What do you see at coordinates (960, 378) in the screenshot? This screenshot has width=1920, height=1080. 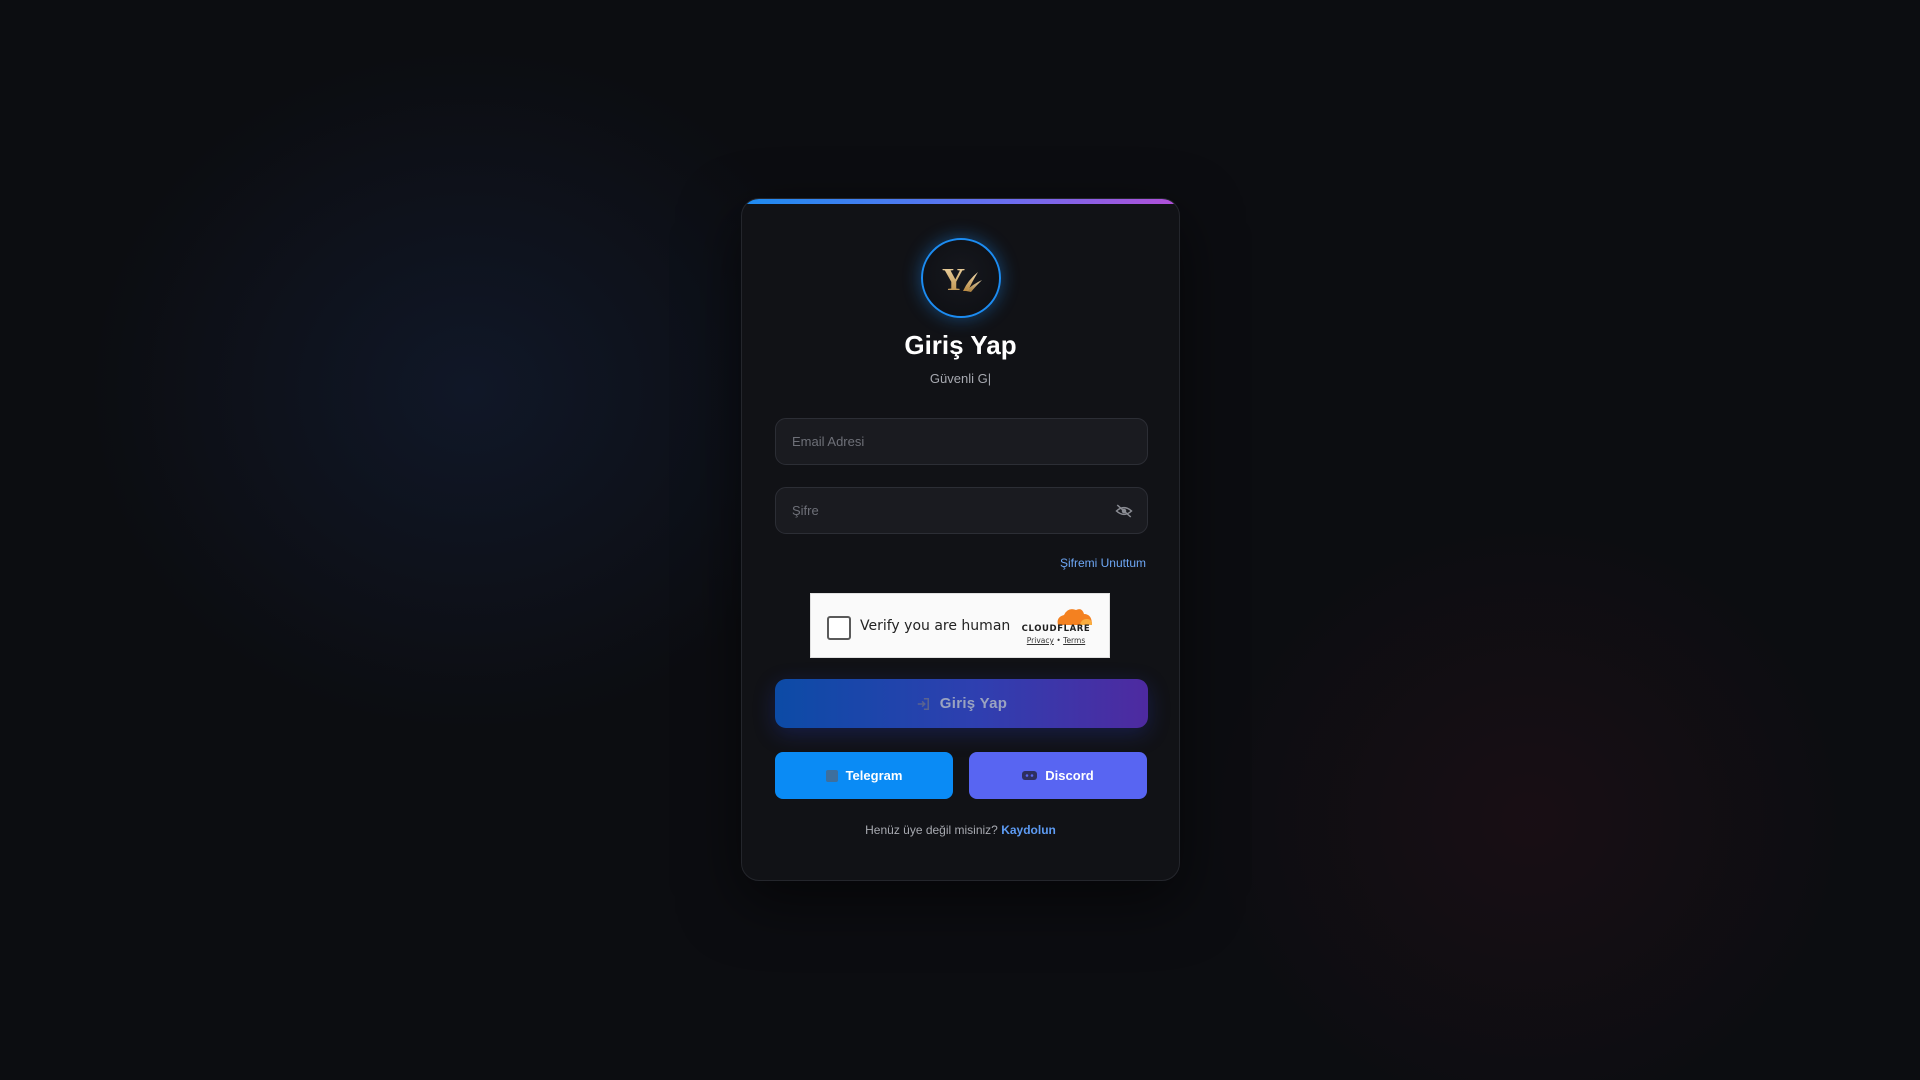 I see `page-subtitle: Güvenli G|` at bounding box center [960, 378].